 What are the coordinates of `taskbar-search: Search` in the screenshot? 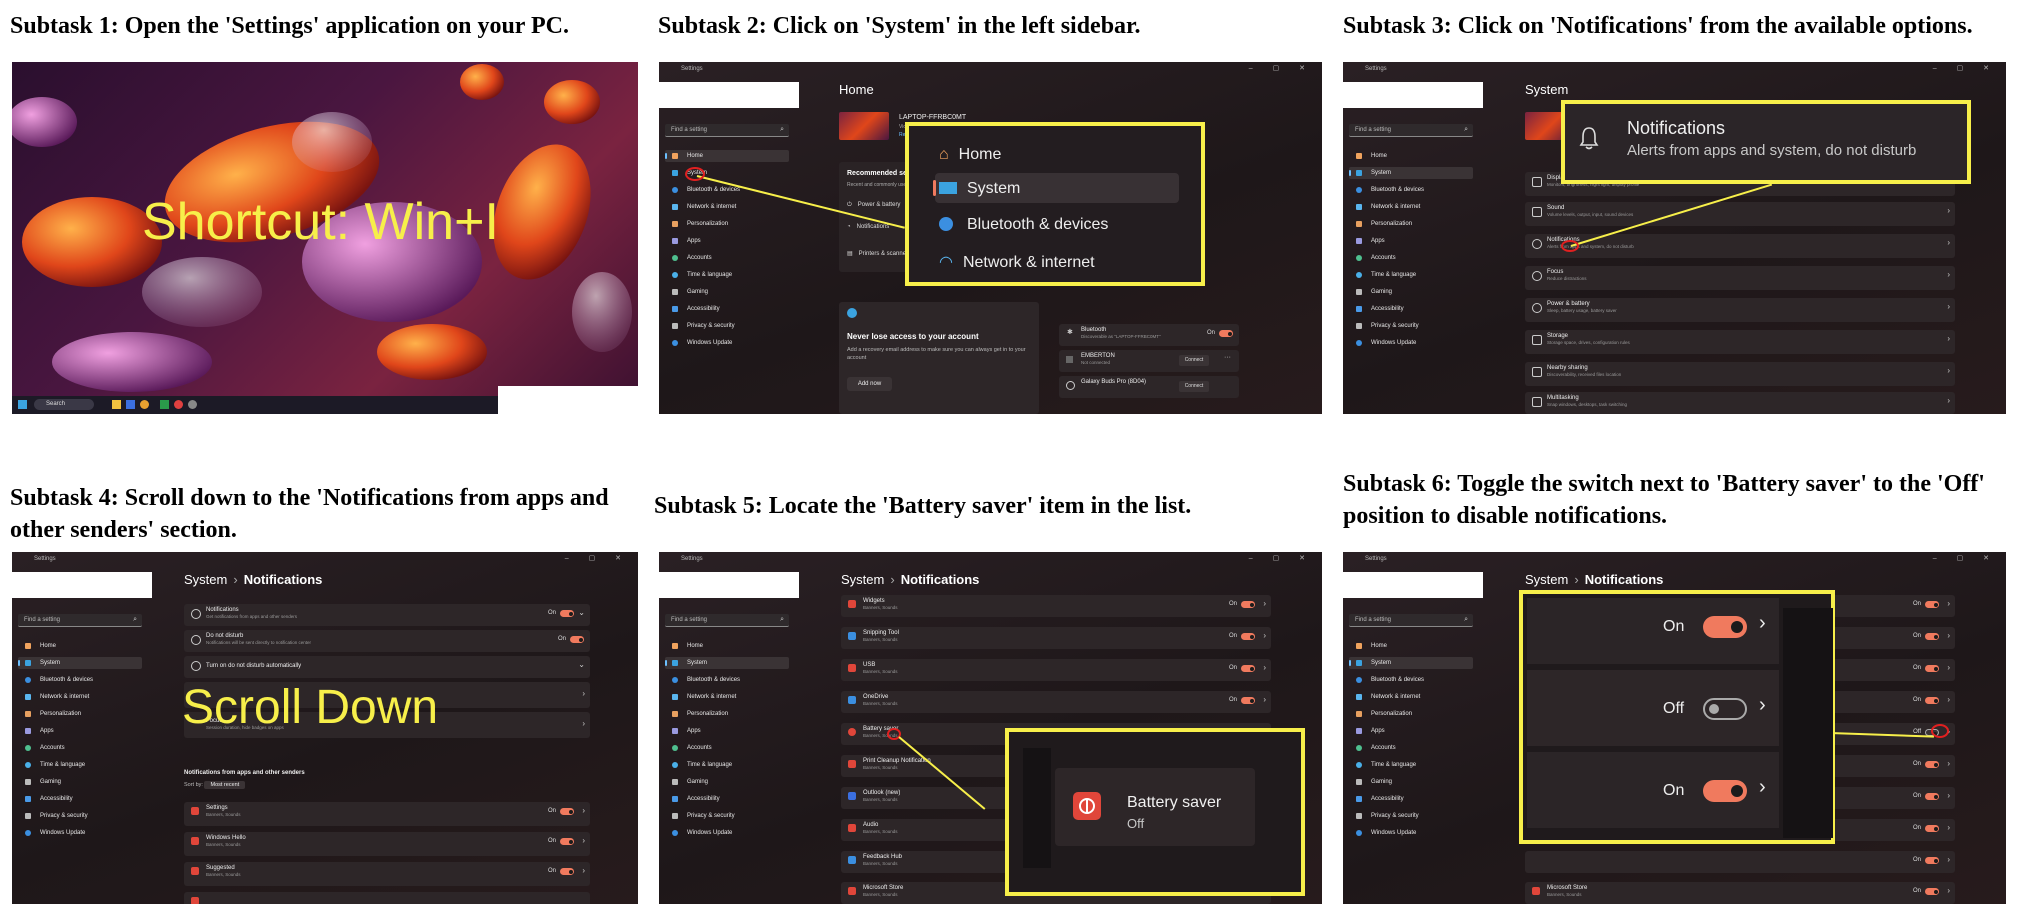 It's located at (64, 404).